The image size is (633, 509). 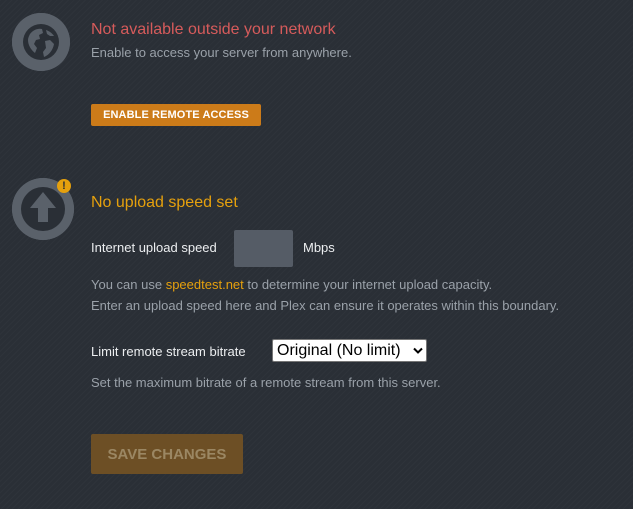 What do you see at coordinates (339, 350) in the screenshot?
I see `bitrate-selected-value: Original (No limit)` at bounding box center [339, 350].